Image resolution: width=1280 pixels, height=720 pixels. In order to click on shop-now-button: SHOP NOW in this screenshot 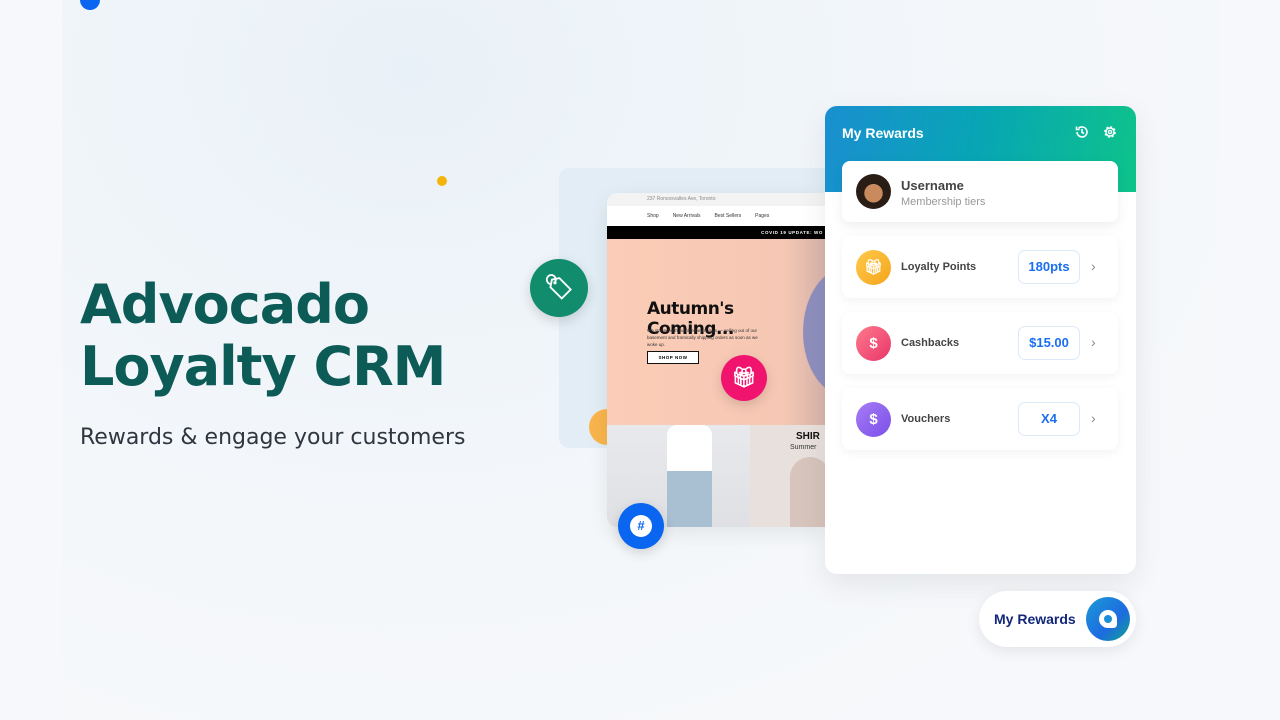, I will do `click(673, 357)`.